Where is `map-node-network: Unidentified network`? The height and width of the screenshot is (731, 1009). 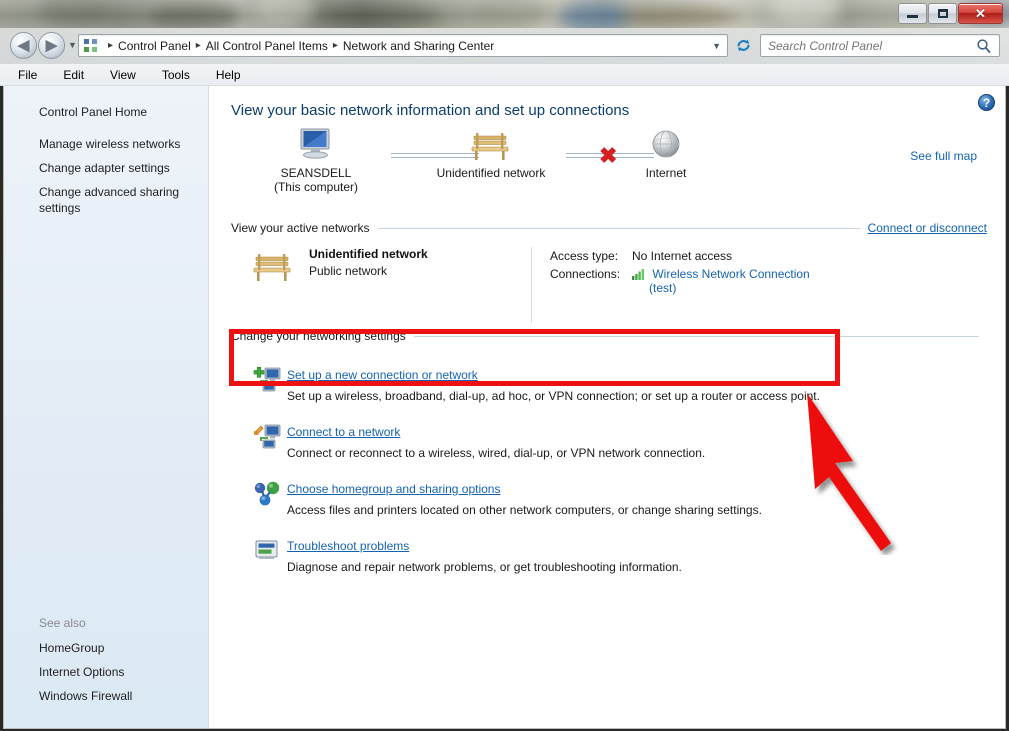 map-node-network: Unidentified network is located at coordinates (491, 155).